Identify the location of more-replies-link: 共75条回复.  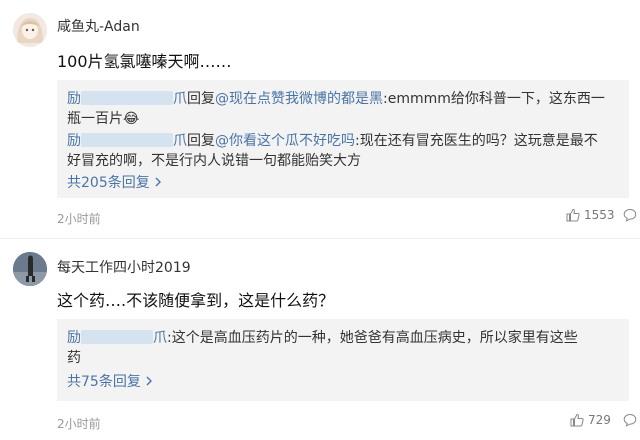
(110, 381).